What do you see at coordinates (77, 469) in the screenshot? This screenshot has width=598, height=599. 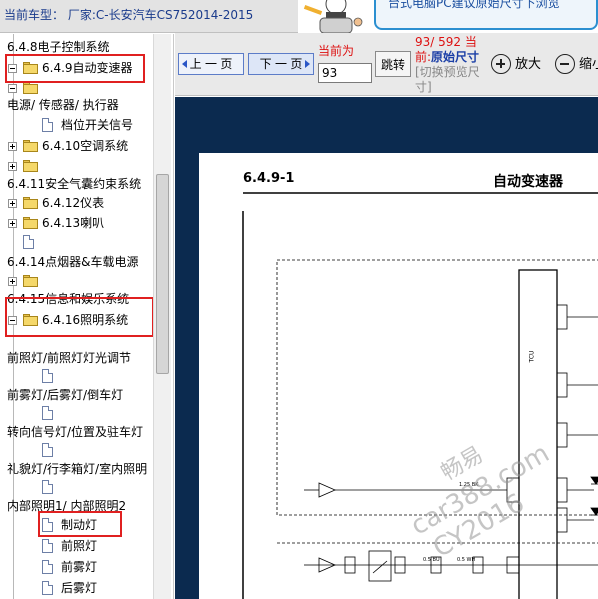 I see `tree-node-label: 礼貌灯/行李箱灯/室内照明` at bounding box center [77, 469].